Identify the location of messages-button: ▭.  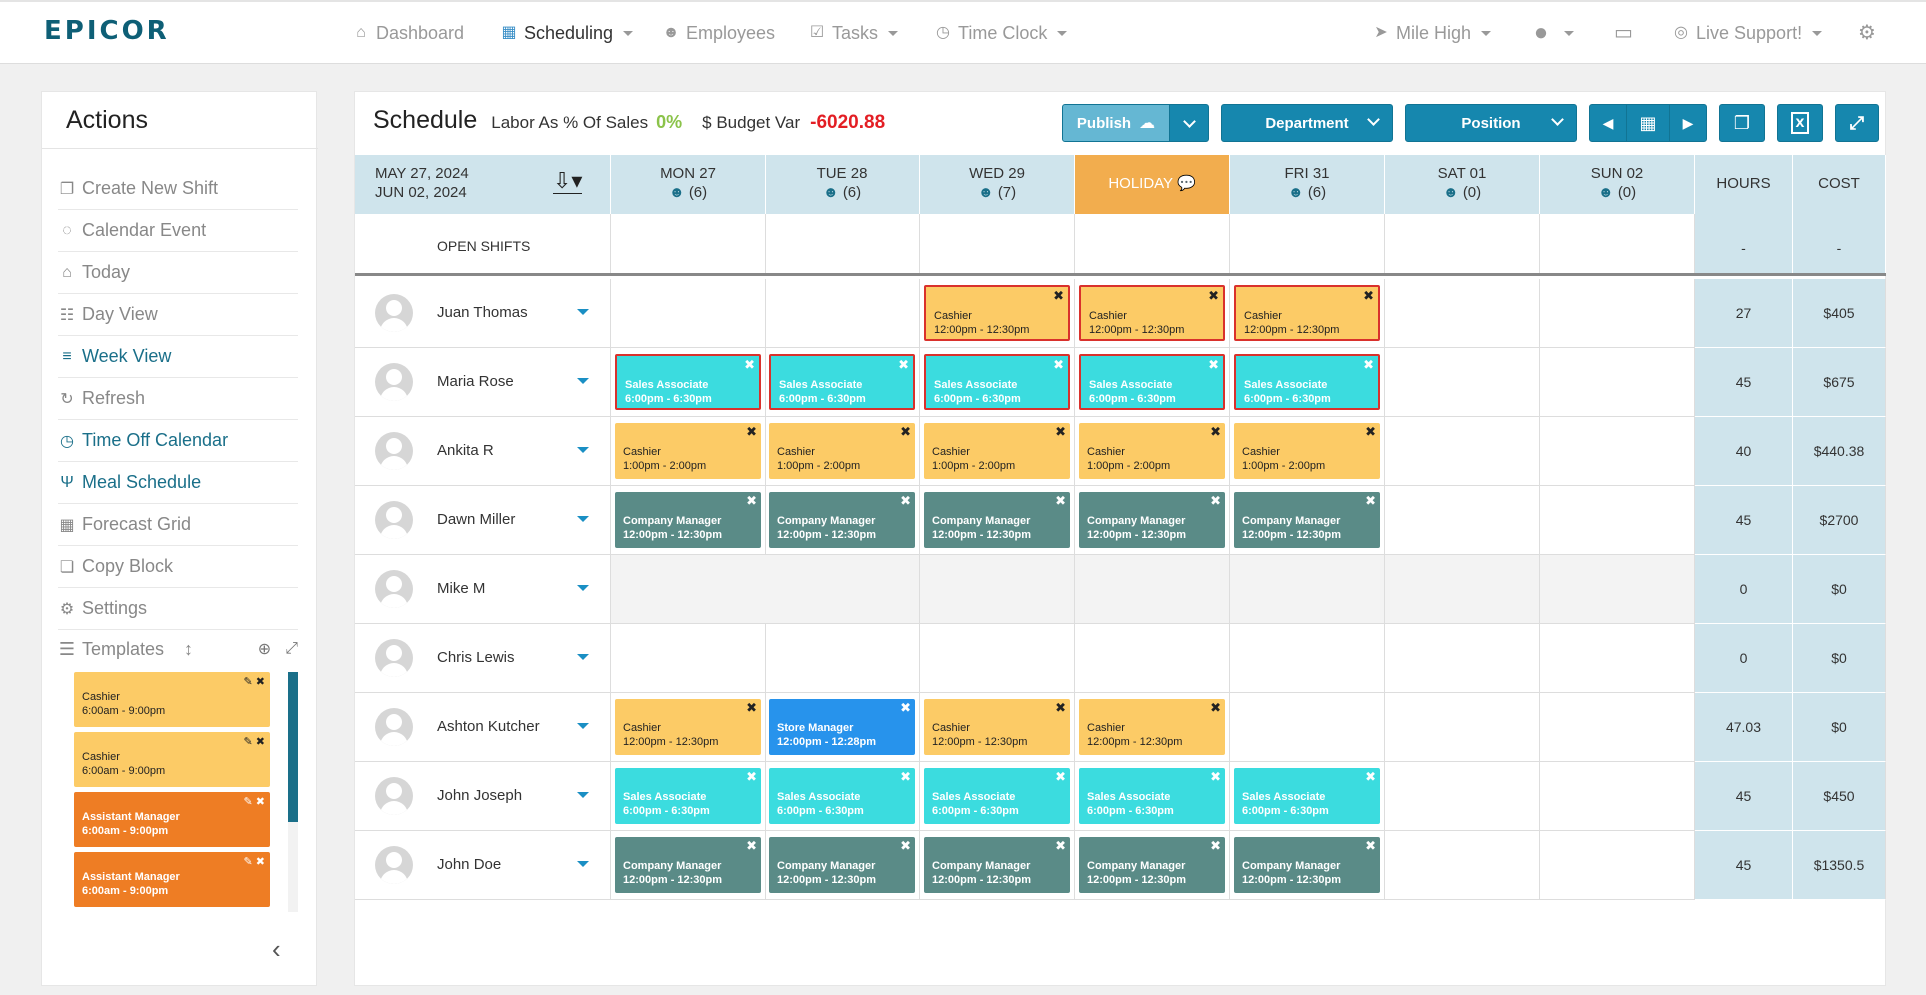
(1623, 33).